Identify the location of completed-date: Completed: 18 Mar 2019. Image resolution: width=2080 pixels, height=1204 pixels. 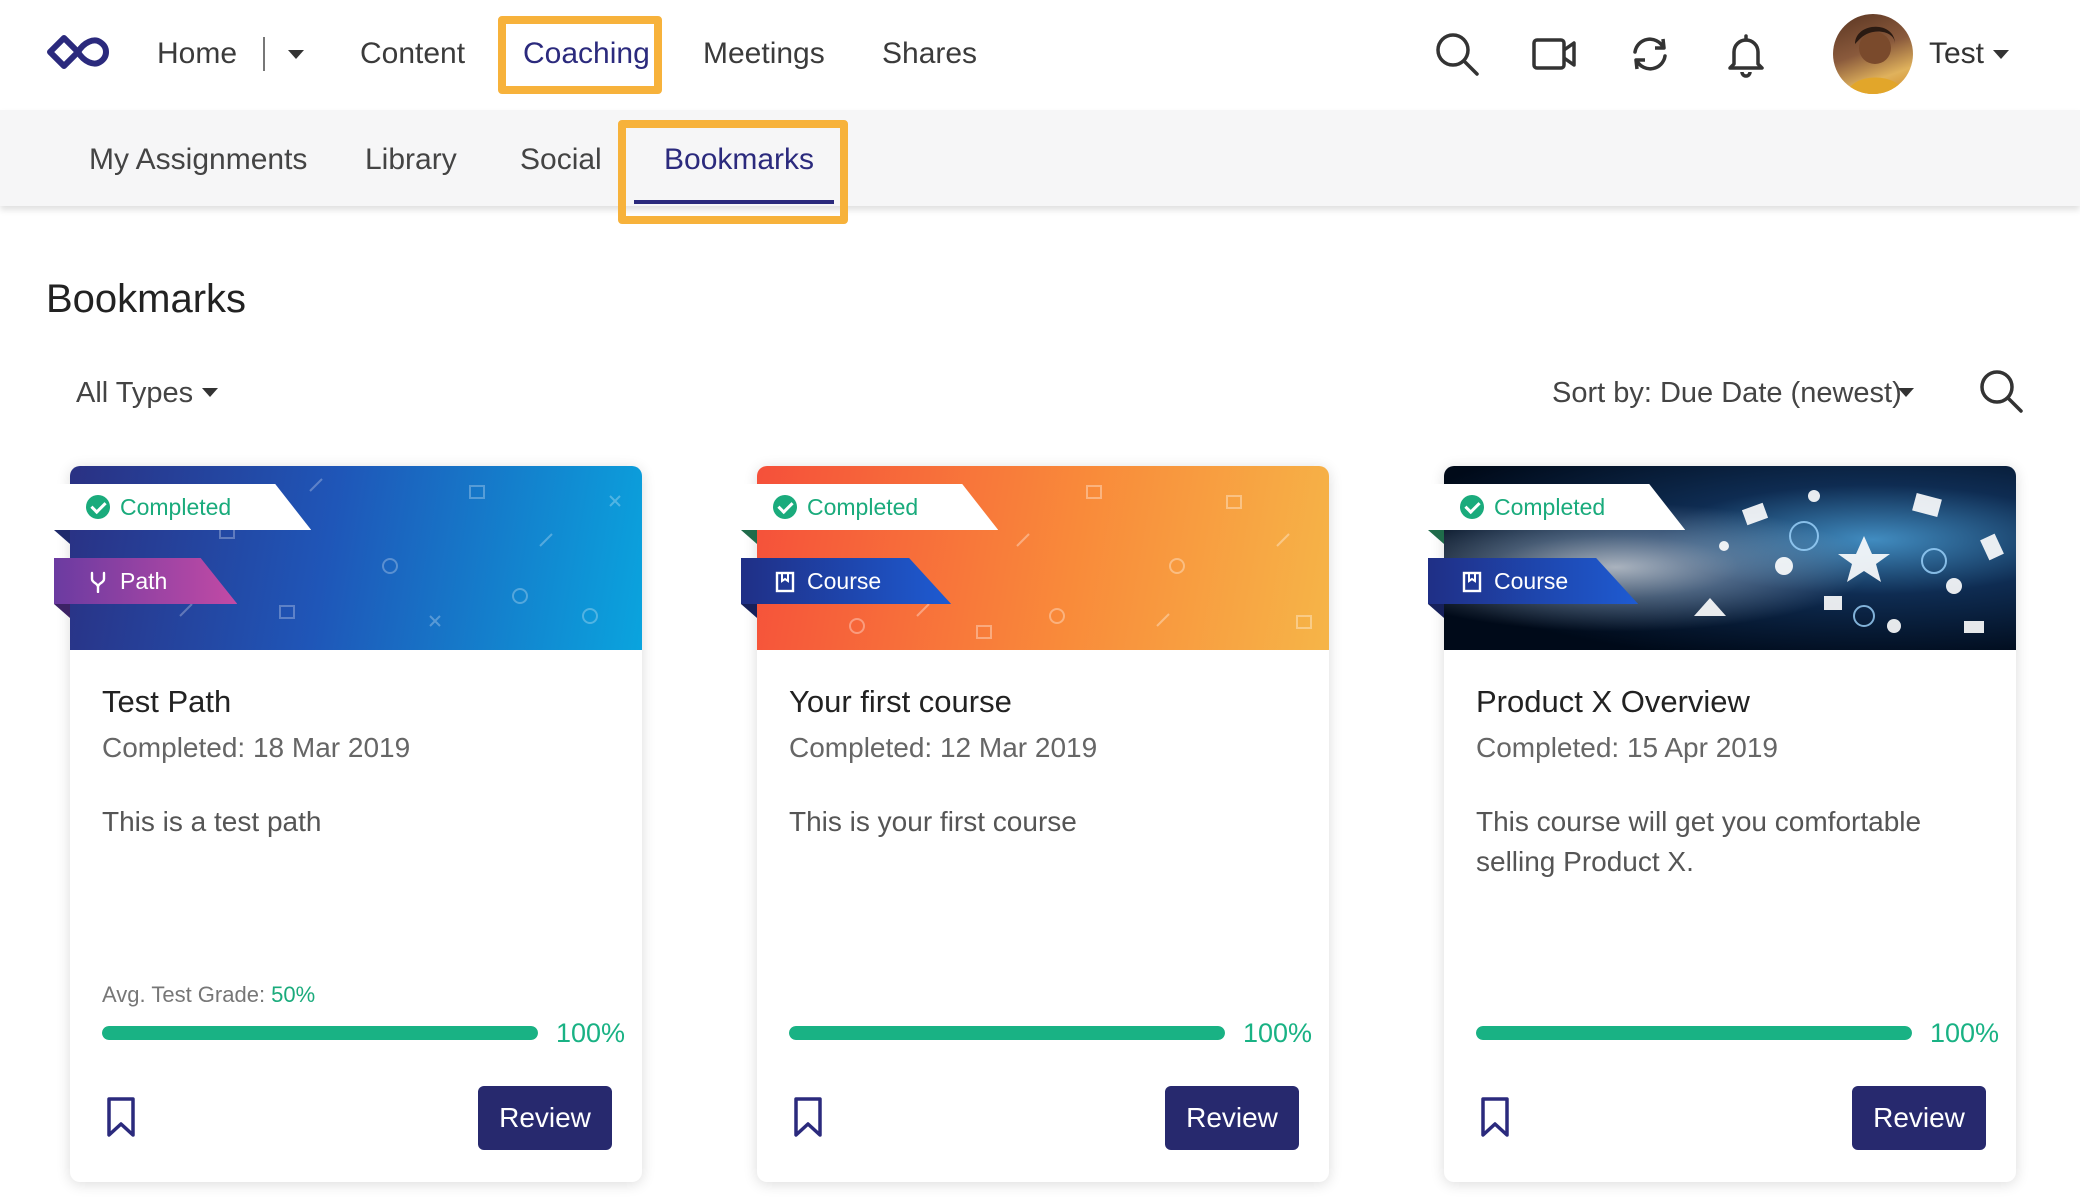
(256, 747).